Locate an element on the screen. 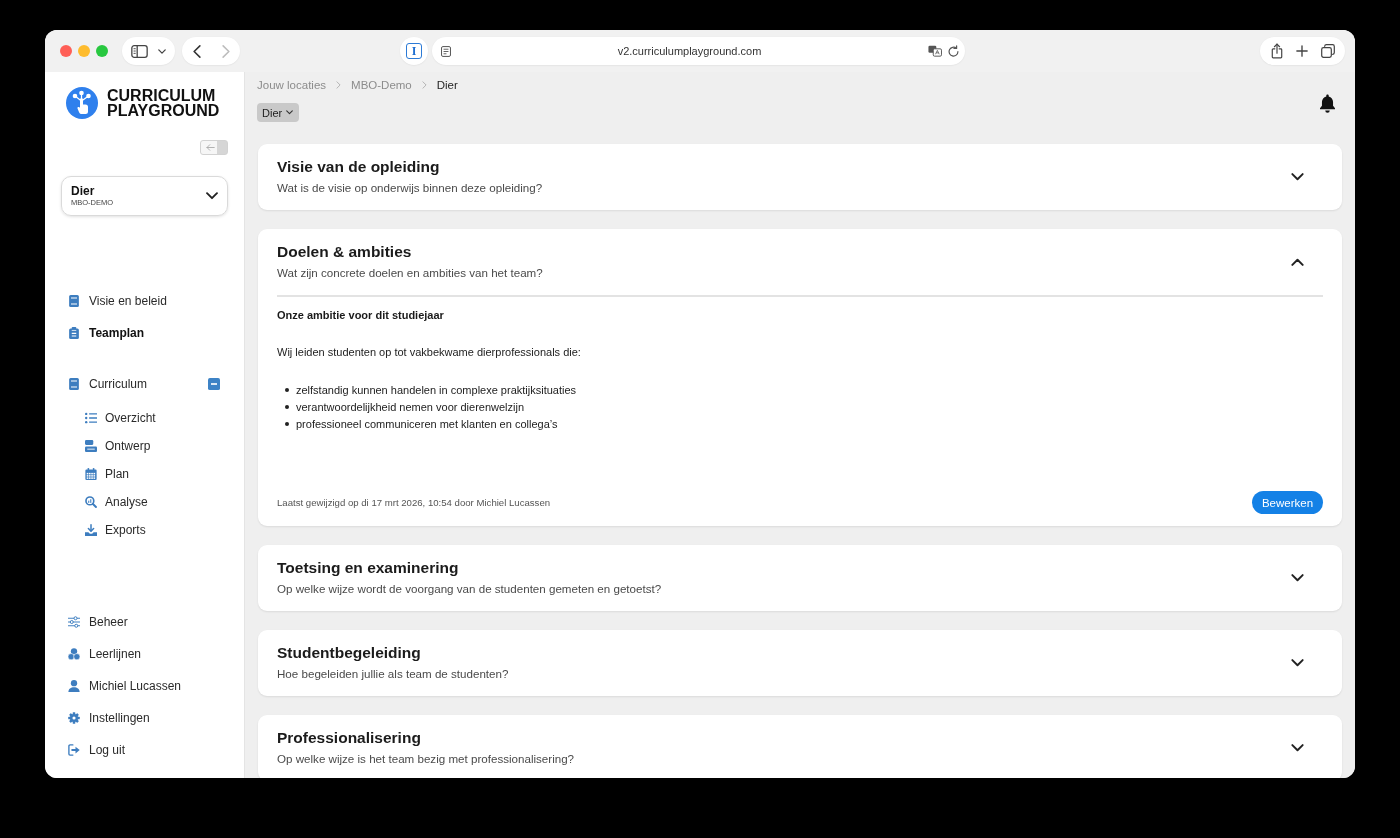 Image resolution: width=1400 pixels, height=838 pixels. section-title: Visie van de opleiding is located at coordinates (359, 167).